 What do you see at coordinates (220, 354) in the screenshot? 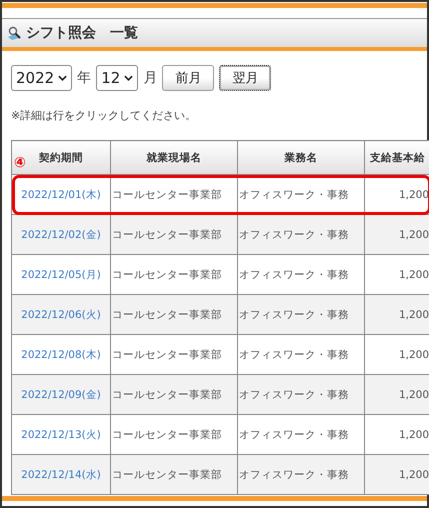
I see `table-row: 2022/12/08(木) コールセンター事業部 オフィスワーク・事務 1,200` at bounding box center [220, 354].